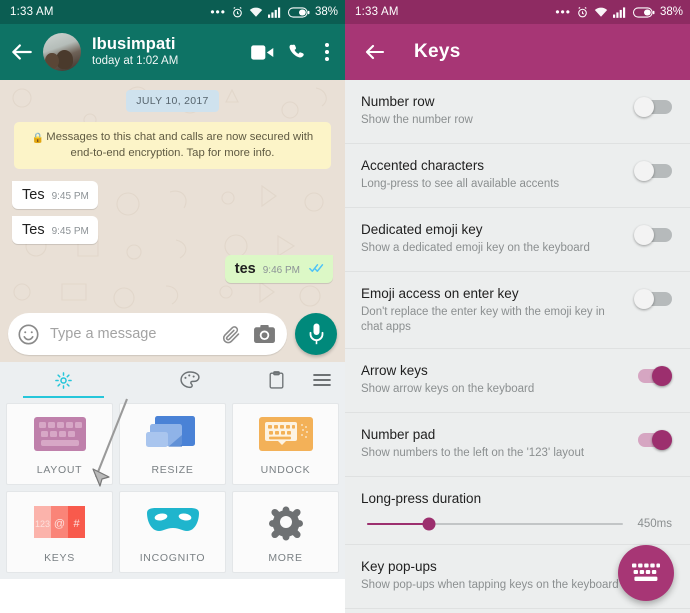 The image size is (690, 613). What do you see at coordinates (172, 557) in the screenshot?
I see `card-label: INCOGNITO` at bounding box center [172, 557].